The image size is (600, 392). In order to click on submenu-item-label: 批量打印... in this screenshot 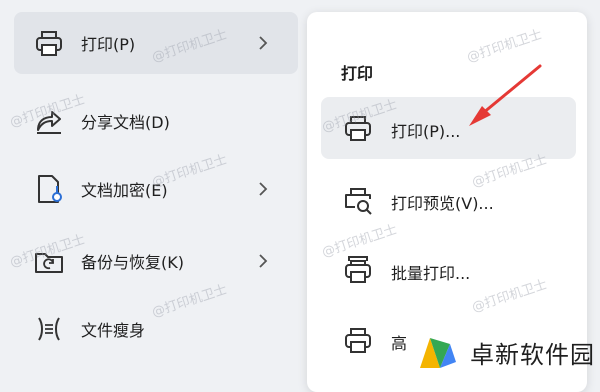, I will do `click(431, 273)`.